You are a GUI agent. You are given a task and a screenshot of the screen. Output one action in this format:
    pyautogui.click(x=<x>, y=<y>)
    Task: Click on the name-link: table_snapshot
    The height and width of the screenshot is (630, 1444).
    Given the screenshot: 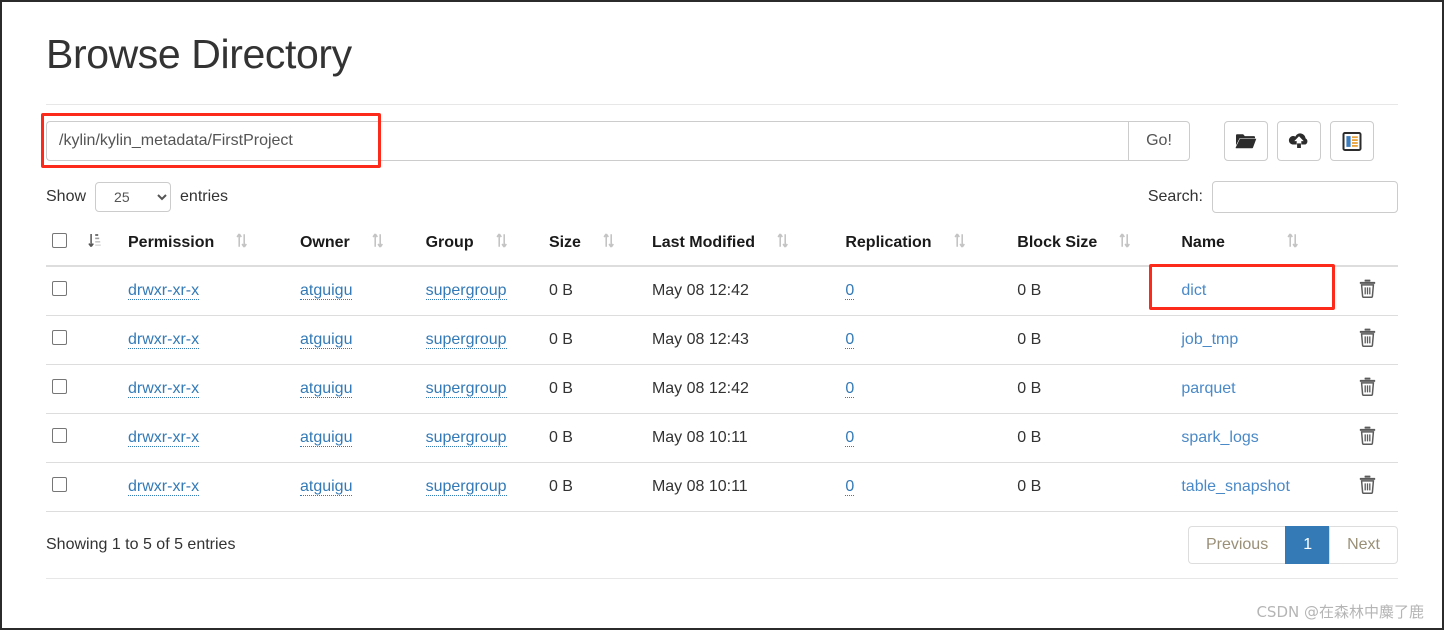 What is the action you would take?
    pyautogui.click(x=1235, y=486)
    